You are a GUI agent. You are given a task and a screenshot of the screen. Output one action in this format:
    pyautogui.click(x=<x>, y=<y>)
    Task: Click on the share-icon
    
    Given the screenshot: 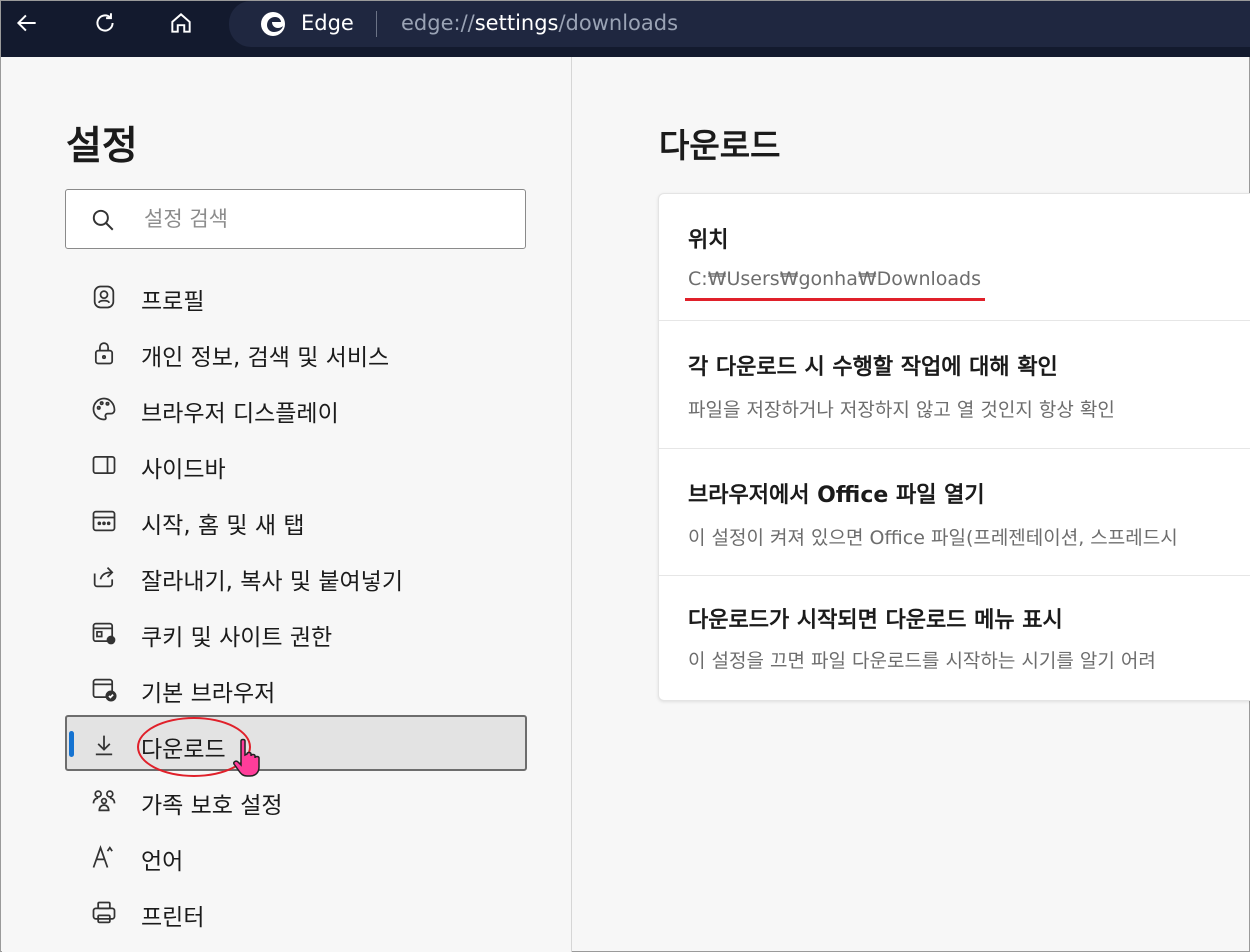 What is the action you would take?
    pyautogui.click(x=104, y=577)
    